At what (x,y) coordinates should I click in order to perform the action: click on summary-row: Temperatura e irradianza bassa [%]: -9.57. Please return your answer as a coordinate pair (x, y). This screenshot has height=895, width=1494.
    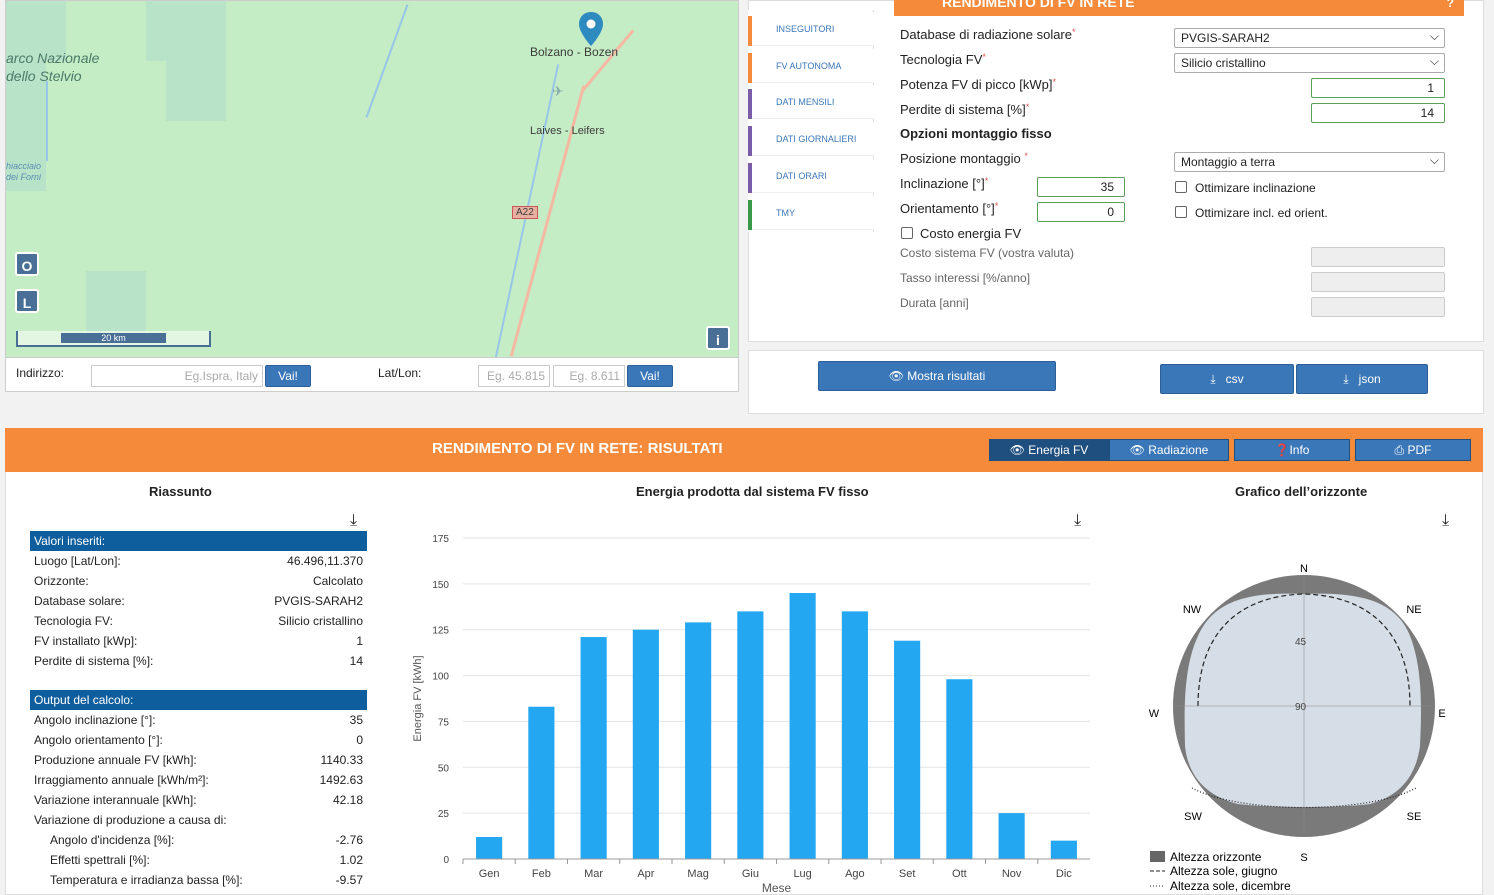
    Looking at the image, I should click on (198, 880).